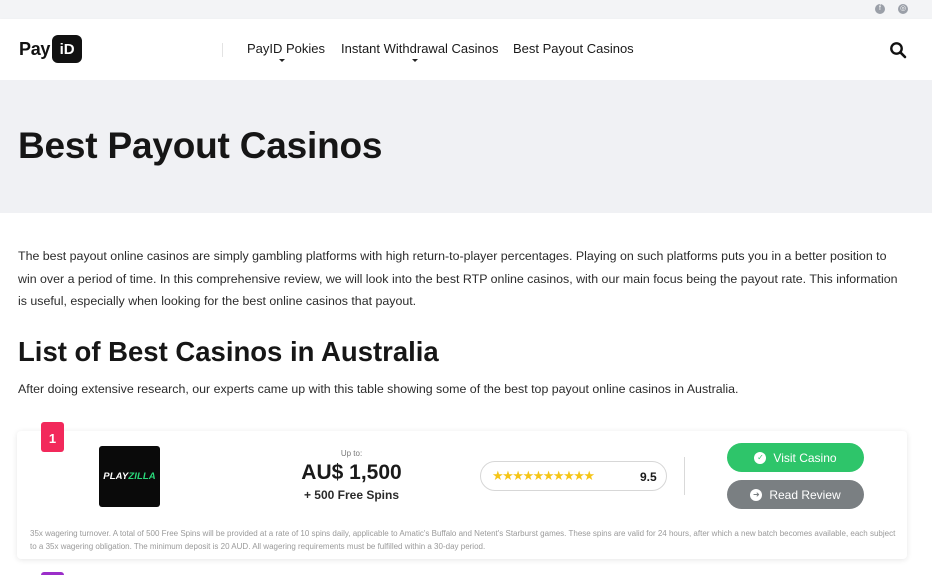 Image resolution: width=932 pixels, height=575 pixels. I want to click on rating-pill: ★★★★★★★★★★ 9.5, so click(573, 476).